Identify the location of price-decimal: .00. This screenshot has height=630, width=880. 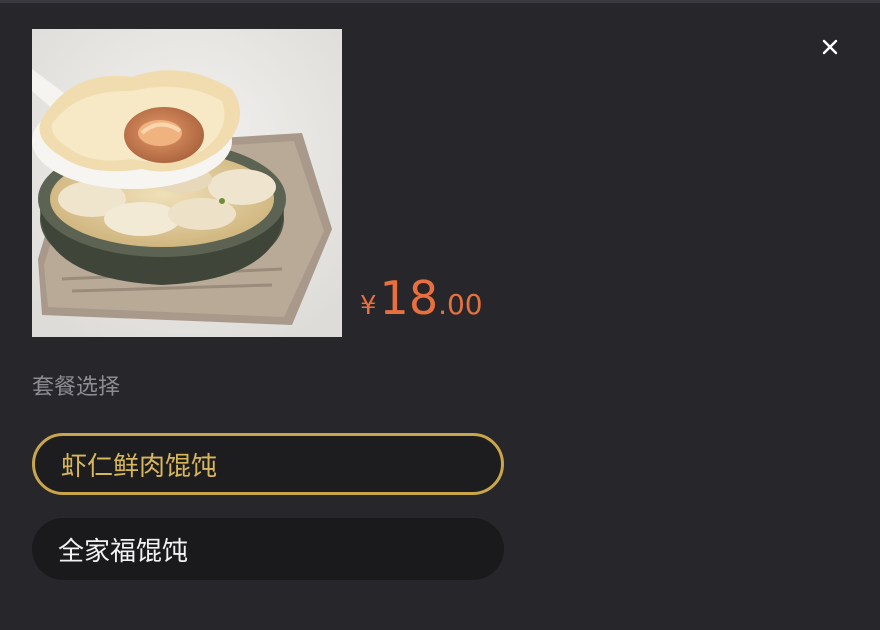
(460, 304).